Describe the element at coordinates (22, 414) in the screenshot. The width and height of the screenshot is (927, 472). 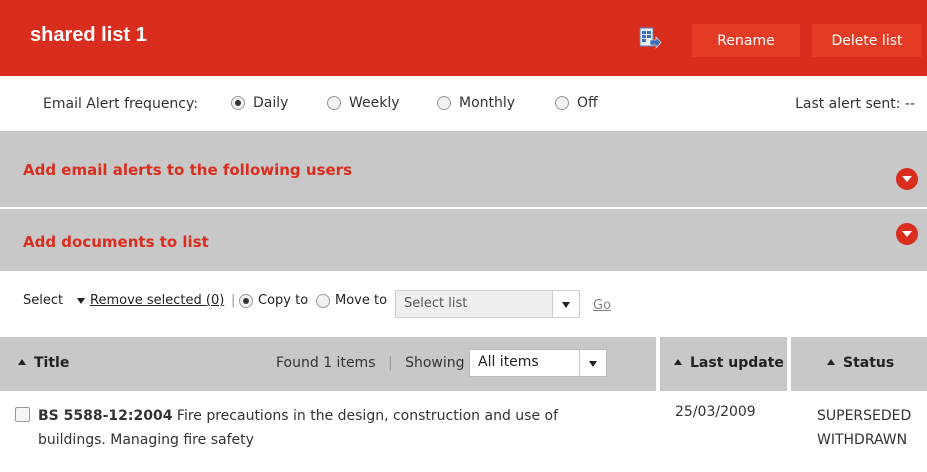
I see `row-checkbox` at that location.